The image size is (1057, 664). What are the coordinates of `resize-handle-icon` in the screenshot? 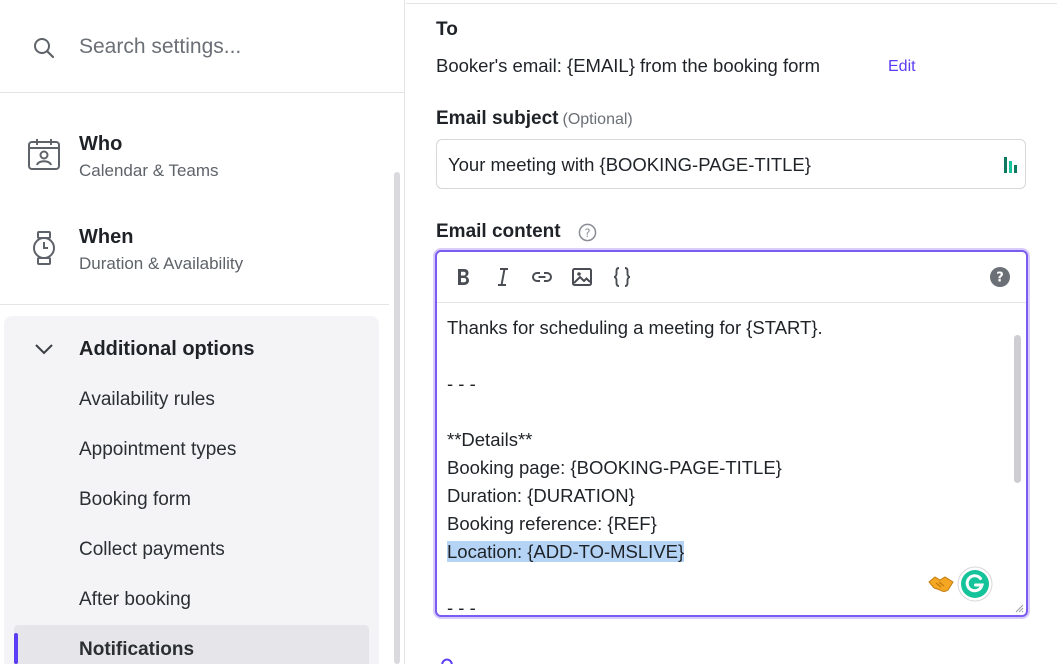 It's located at (1019, 608).